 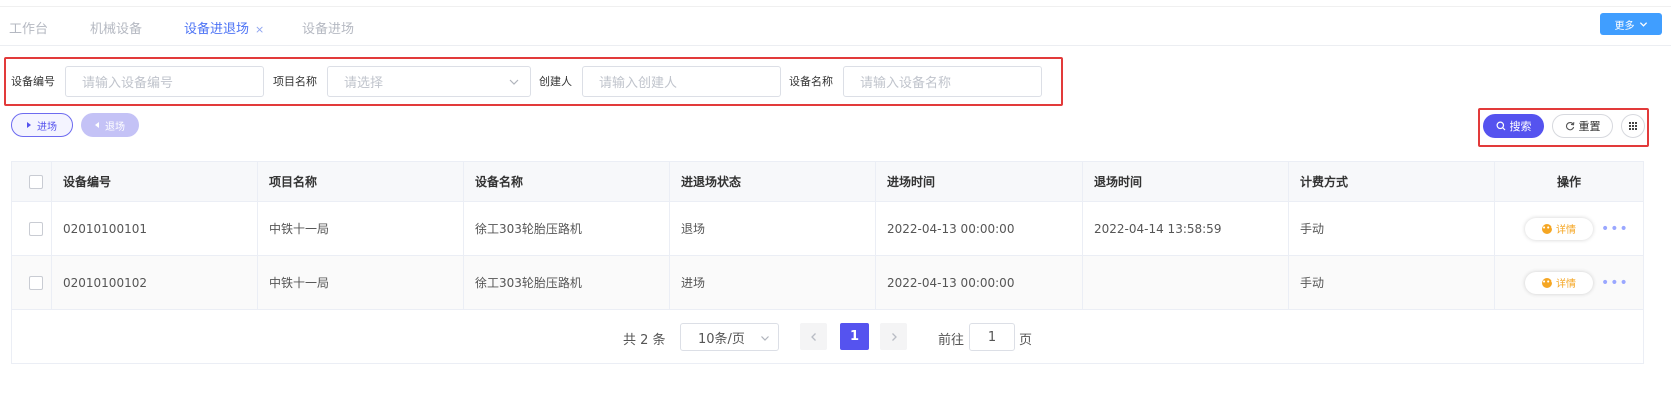 What do you see at coordinates (942, 81) in the screenshot?
I see `equipment-name-input: 请输入设备名称` at bounding box center [942, 81].